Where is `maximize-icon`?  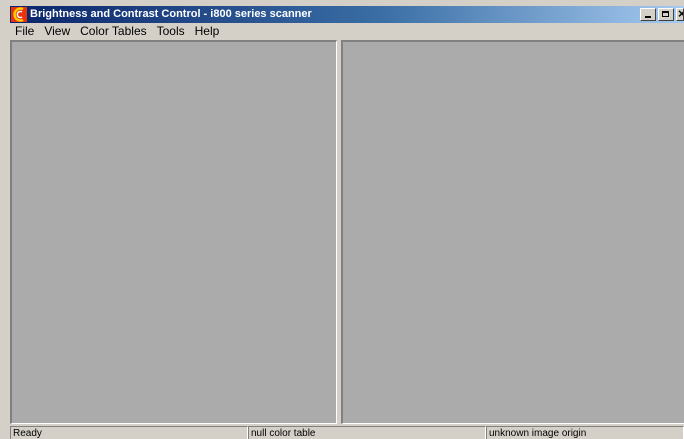
maximize-icon is located at coordinates (666, 14).